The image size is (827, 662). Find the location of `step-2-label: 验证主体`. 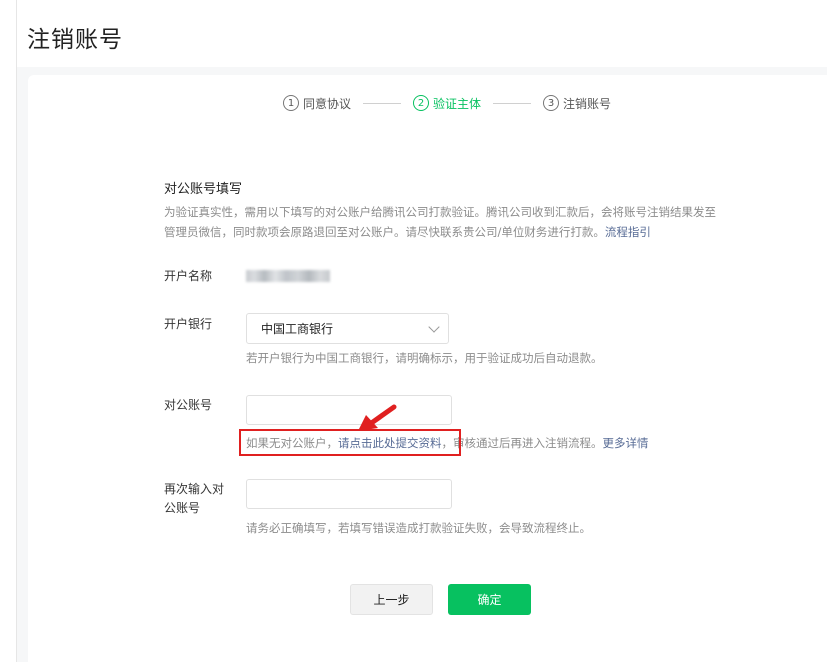

step-2-label: 验证主体 is located at coordinates (457, 103).